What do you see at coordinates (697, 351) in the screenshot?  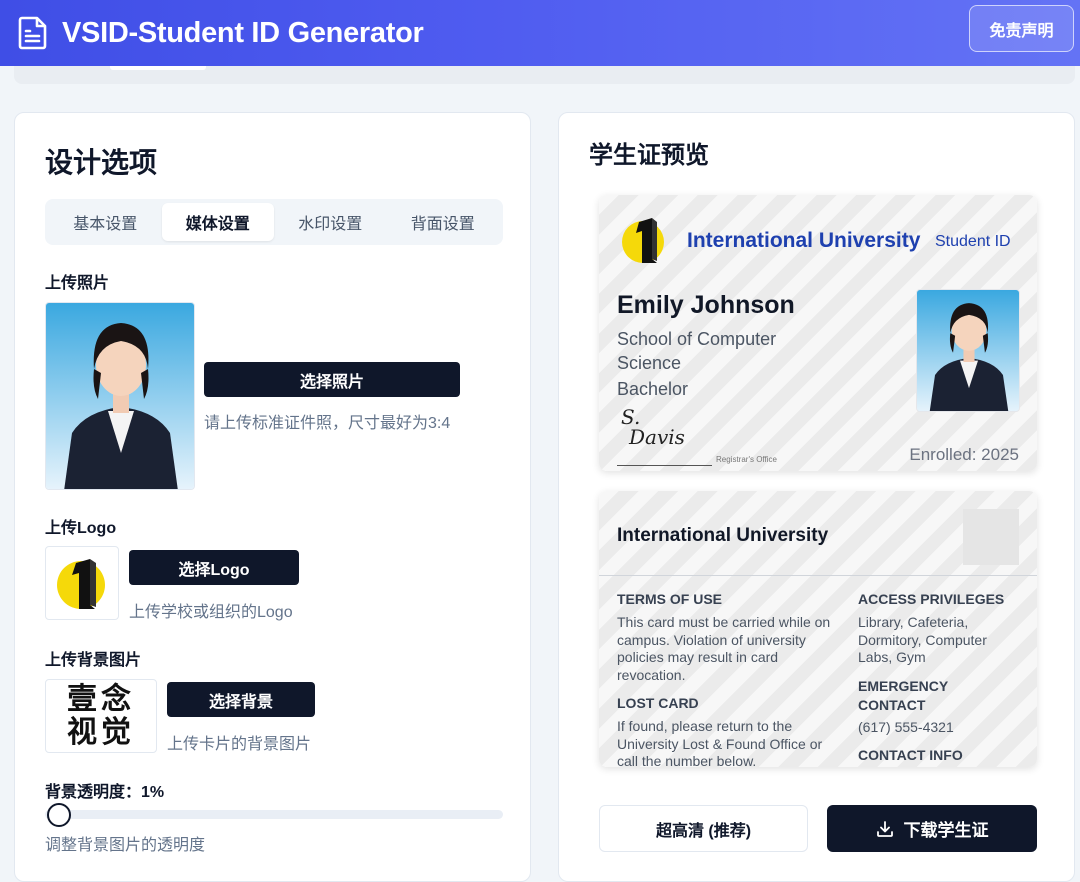 I see `card-school: School of Computer Science` at bounding box center [697, 351].